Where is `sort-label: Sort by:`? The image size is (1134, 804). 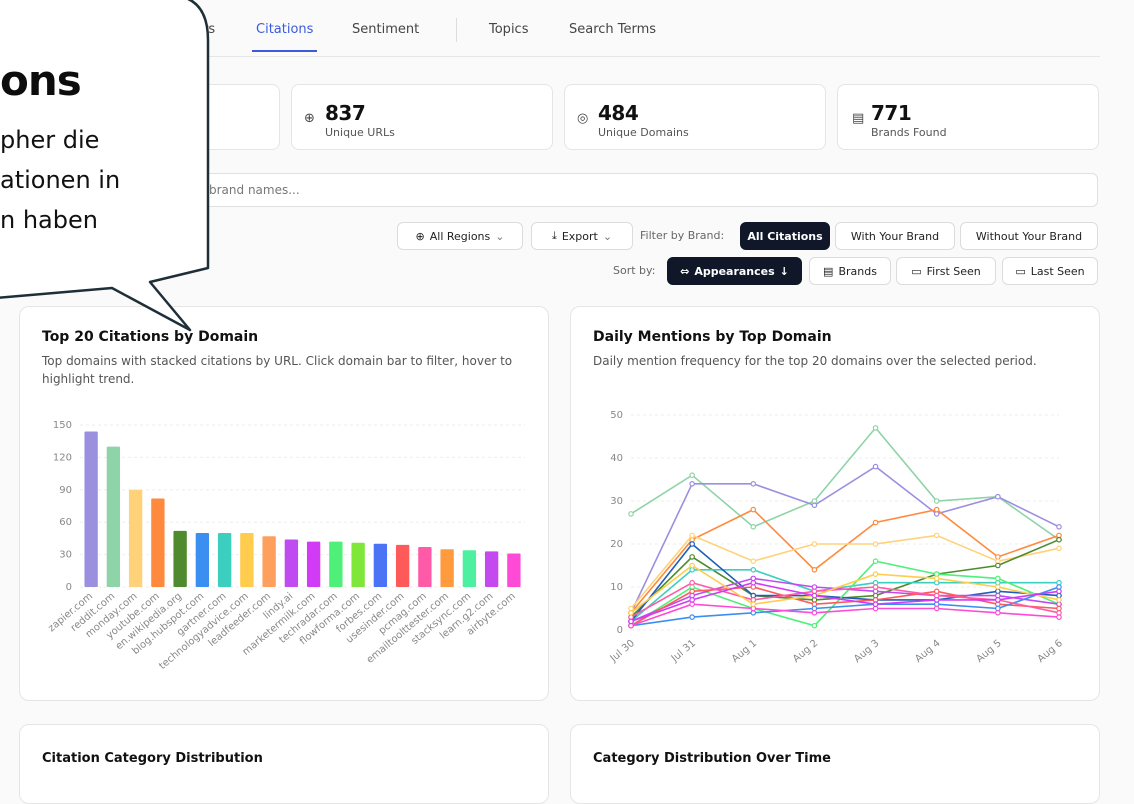 sort-label: Sort by: is located at coordinates (634, 270).